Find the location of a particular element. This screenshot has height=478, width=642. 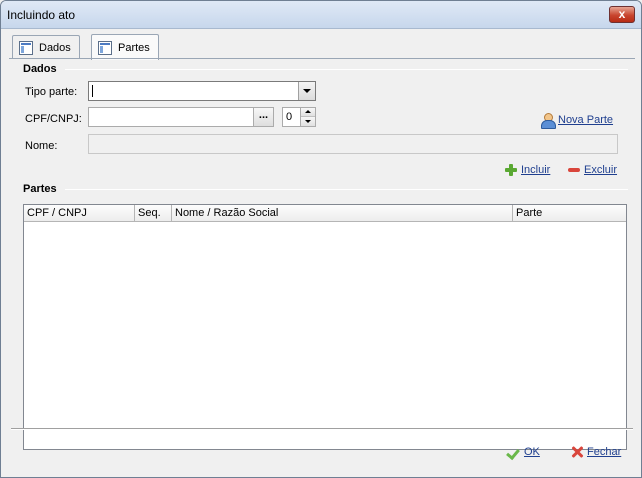

cpf-cnpj-label: CPF/CNPJ: is located at coordinates (53, 119).